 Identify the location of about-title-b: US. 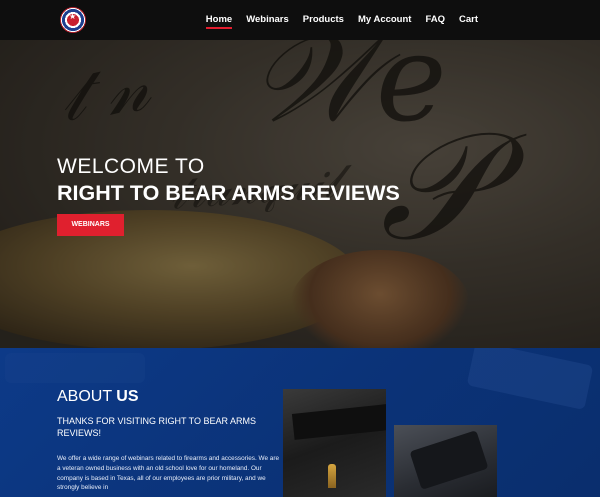
(127, 396).